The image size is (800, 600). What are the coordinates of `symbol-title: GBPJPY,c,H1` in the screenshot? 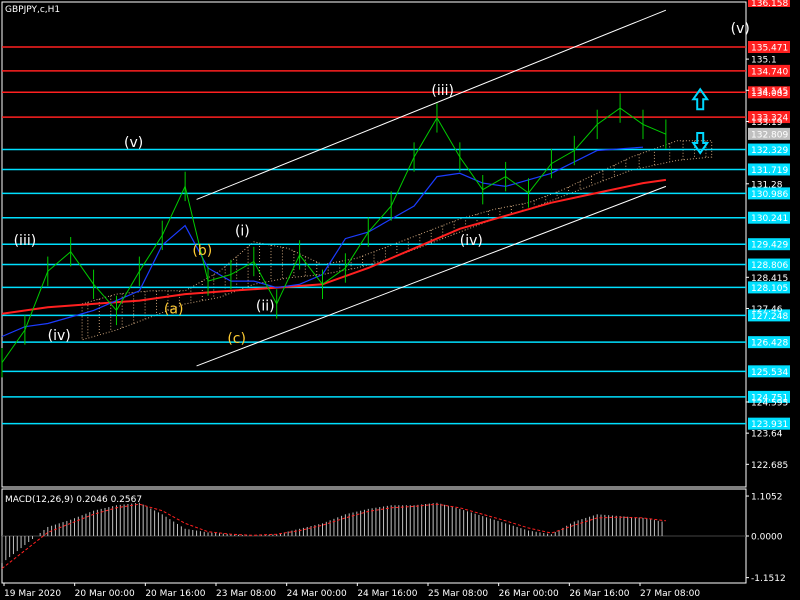 It's located at (32, 10).